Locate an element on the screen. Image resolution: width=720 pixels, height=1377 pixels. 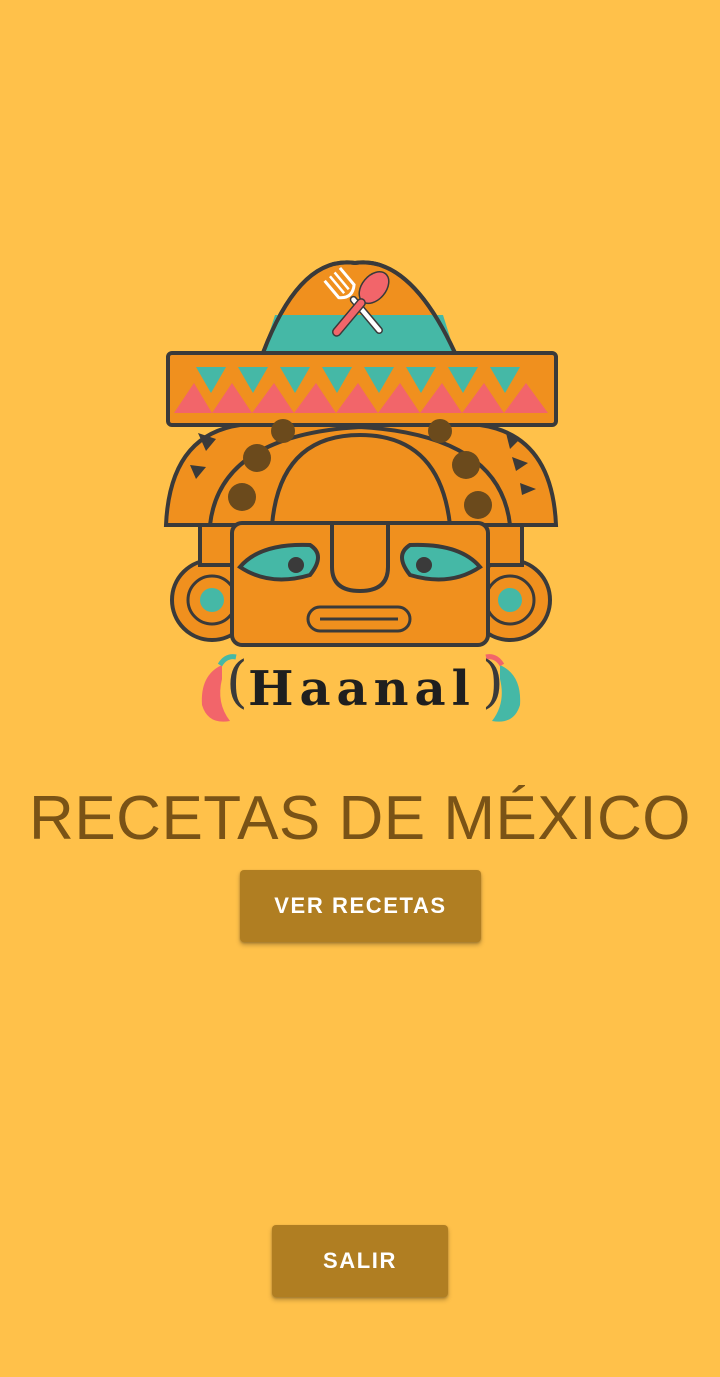
logo-wordmark: Haanal is located at coordinates (362, 689).